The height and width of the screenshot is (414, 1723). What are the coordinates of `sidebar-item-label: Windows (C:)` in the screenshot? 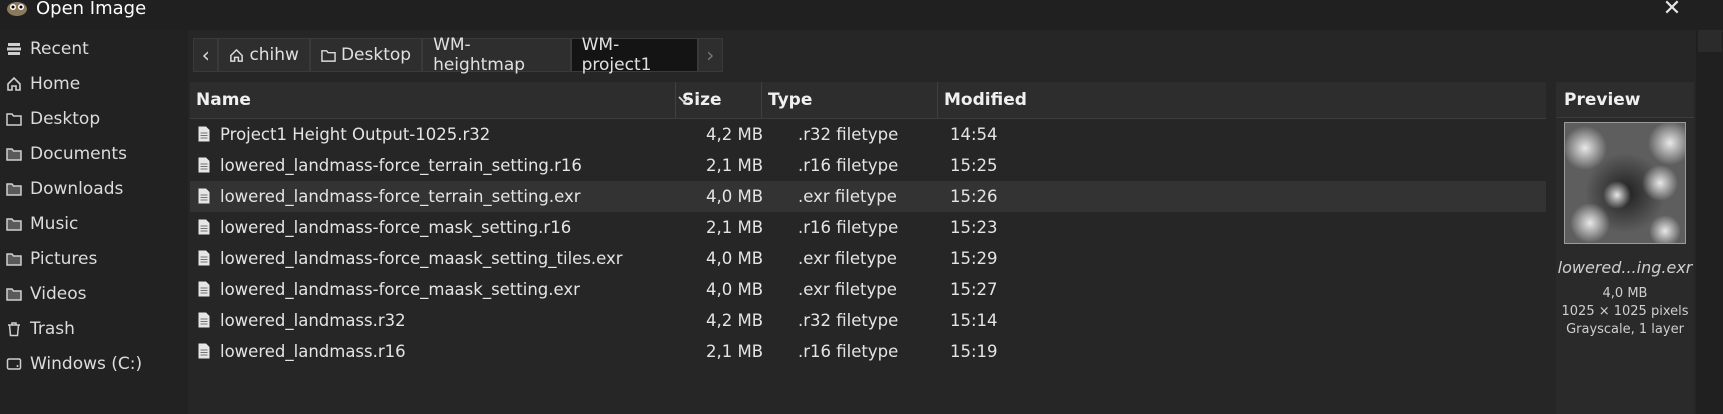 It's located at (86, 364).